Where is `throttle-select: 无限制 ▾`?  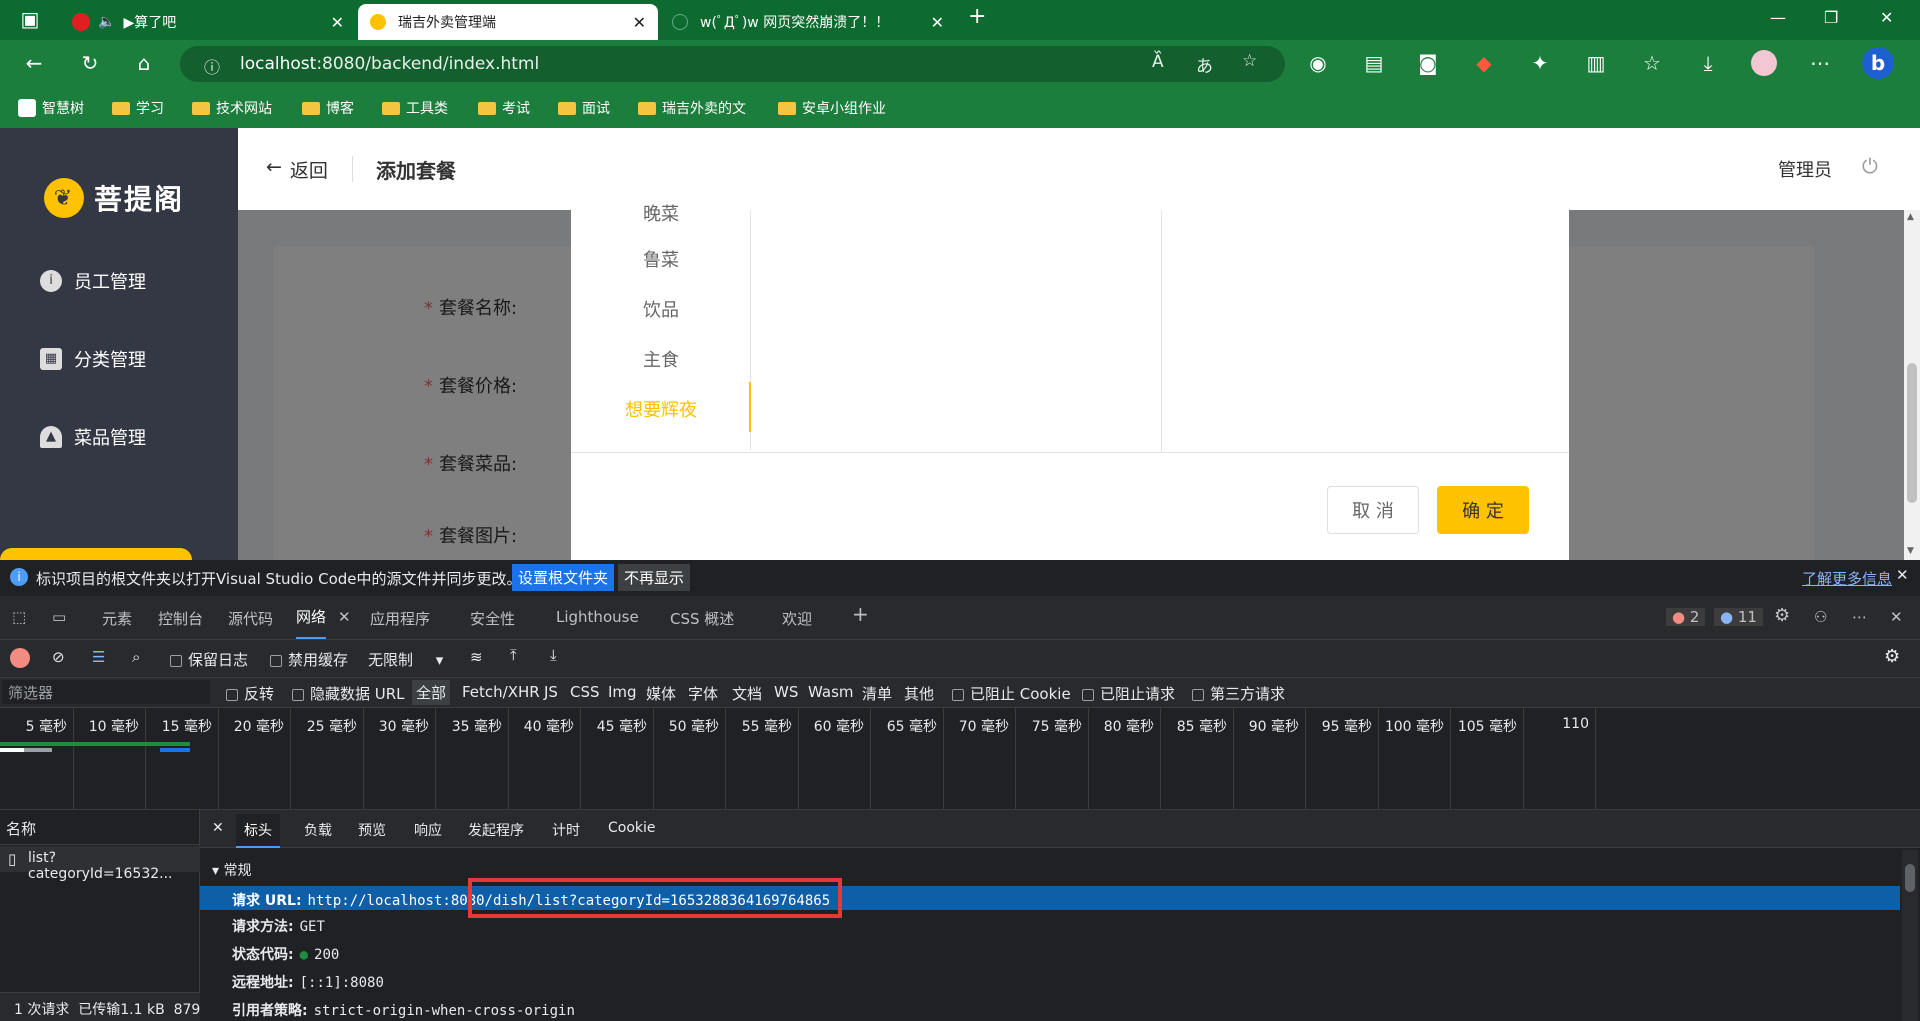 throttle-select: 无限制 ▾ is located at coordinates (405, 659).